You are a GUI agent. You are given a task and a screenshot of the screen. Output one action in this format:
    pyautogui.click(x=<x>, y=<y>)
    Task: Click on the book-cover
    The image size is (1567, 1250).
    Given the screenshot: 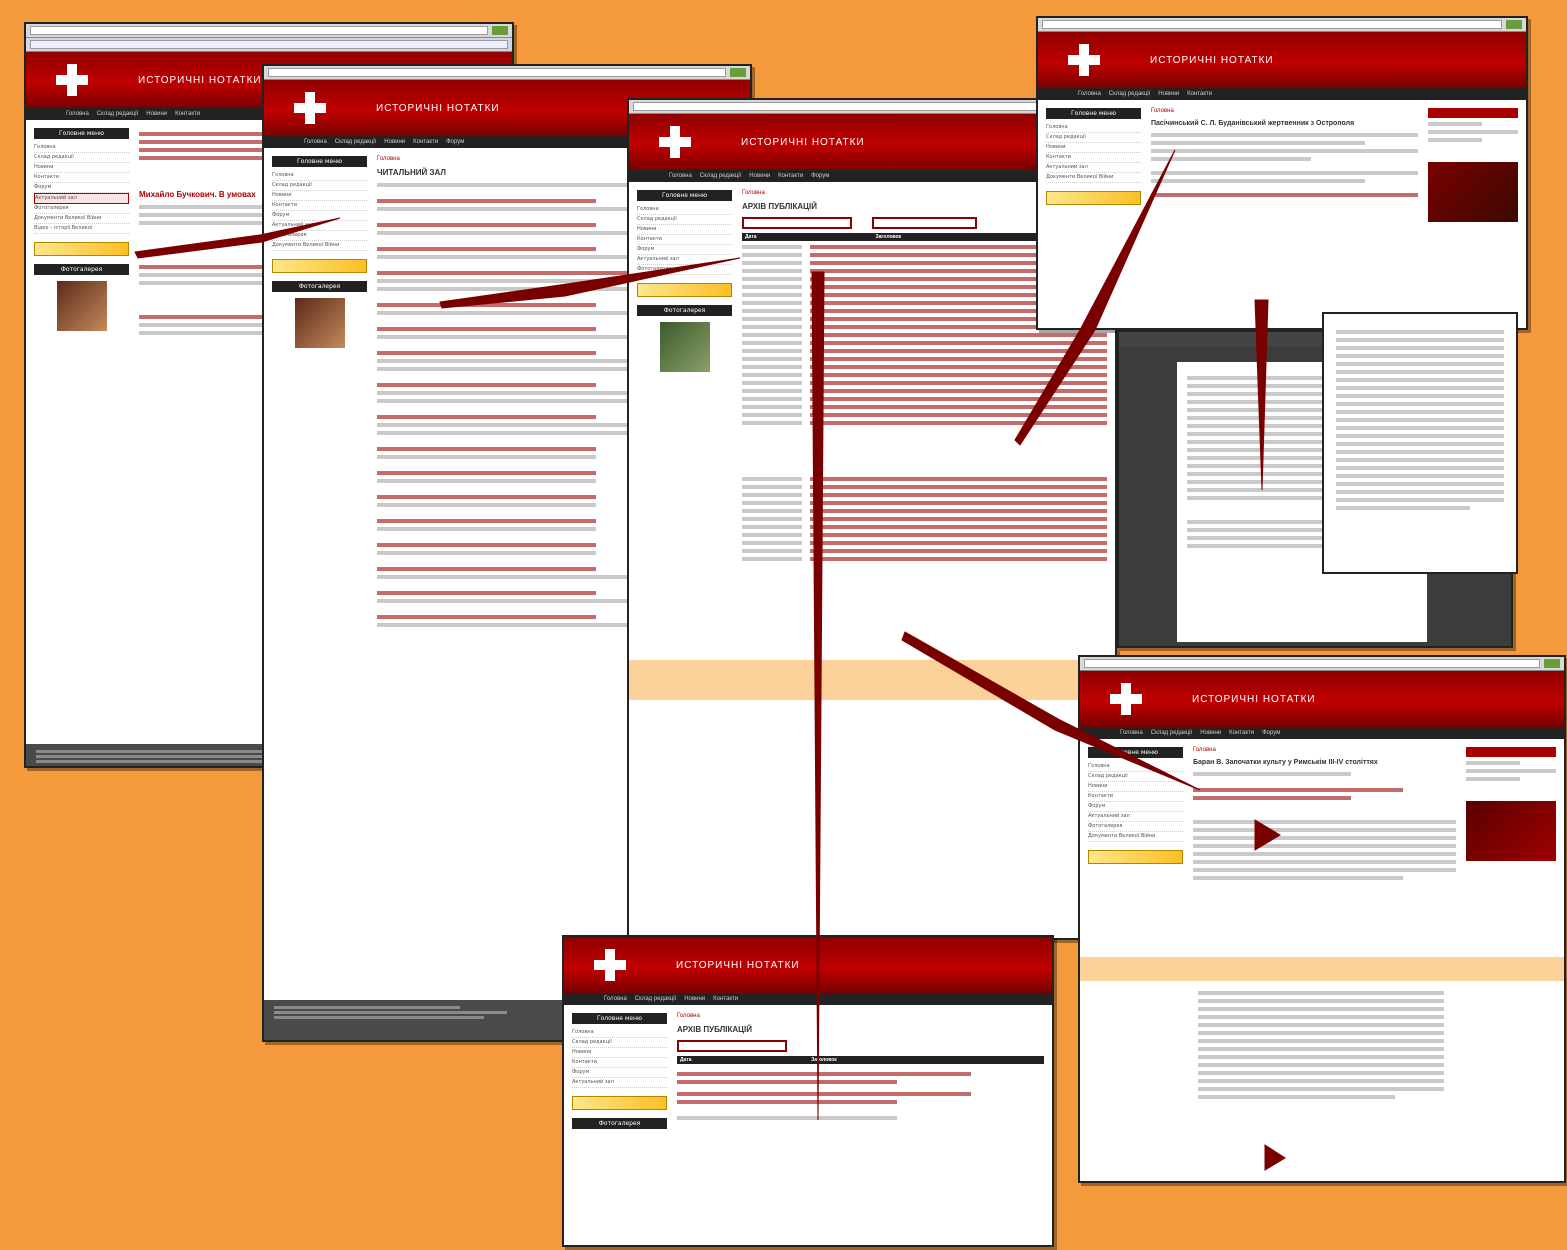 What is the action you would take?
    pyautogui.click(x=1473, y=192)
    